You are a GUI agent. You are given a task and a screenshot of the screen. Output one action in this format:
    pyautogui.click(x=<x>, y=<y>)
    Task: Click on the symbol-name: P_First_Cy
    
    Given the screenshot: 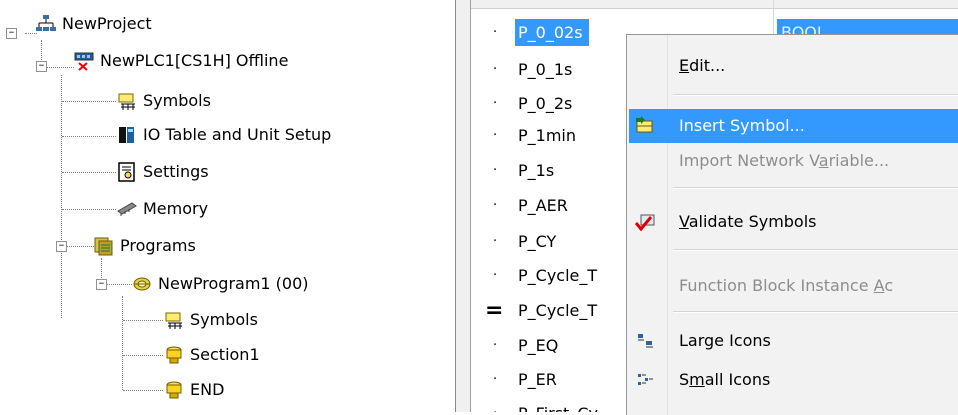 What is the action you would take?
    pyautogui.click(x=558, y=405)
    